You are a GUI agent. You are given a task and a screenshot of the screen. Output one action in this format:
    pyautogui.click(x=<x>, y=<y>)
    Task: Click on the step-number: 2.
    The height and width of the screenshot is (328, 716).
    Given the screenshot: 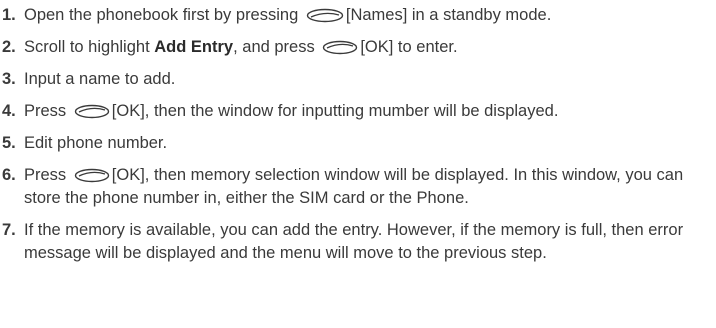 What is the action you would take?
    pyautogui.click(x=9, y=47)
    